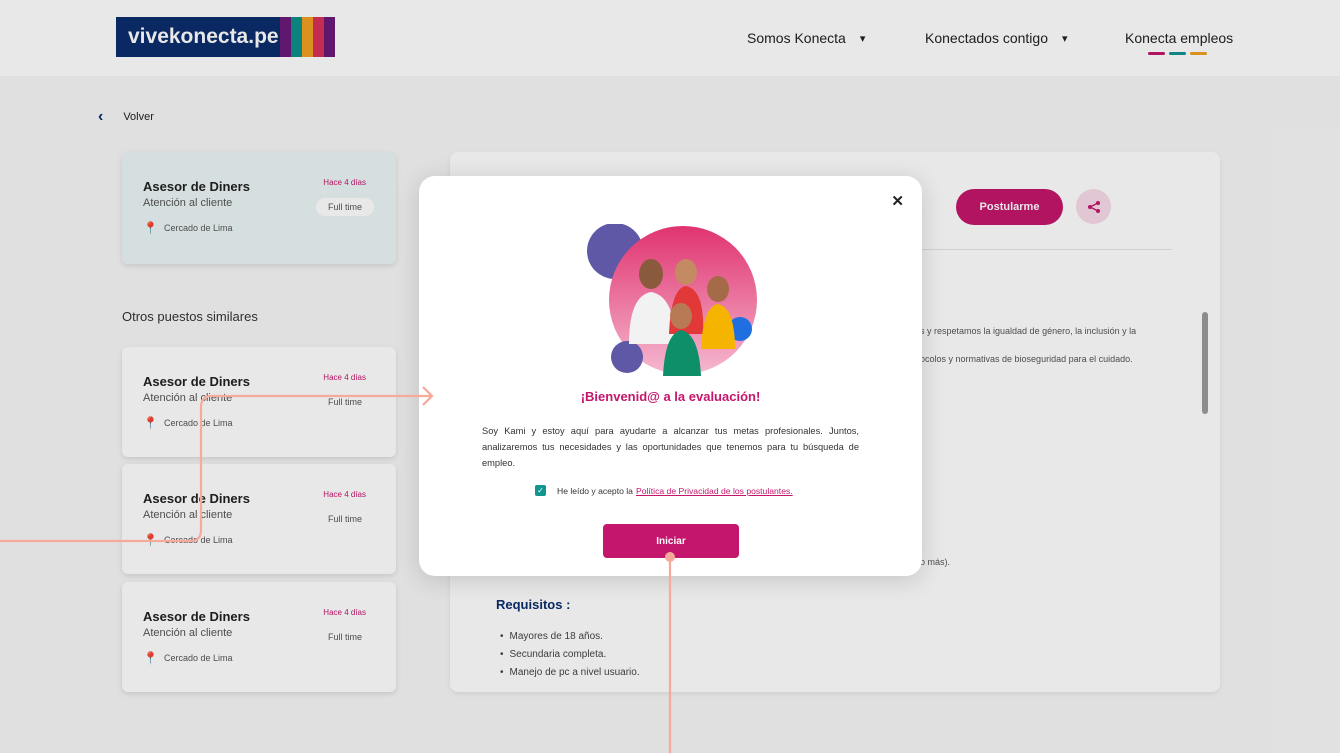 The height and width of the screenshot is (753, 1340). What do you see at coordinates (671, 541) in the screenshot?
I see `start-button: Iniciar` at bounding box center [671, 541].